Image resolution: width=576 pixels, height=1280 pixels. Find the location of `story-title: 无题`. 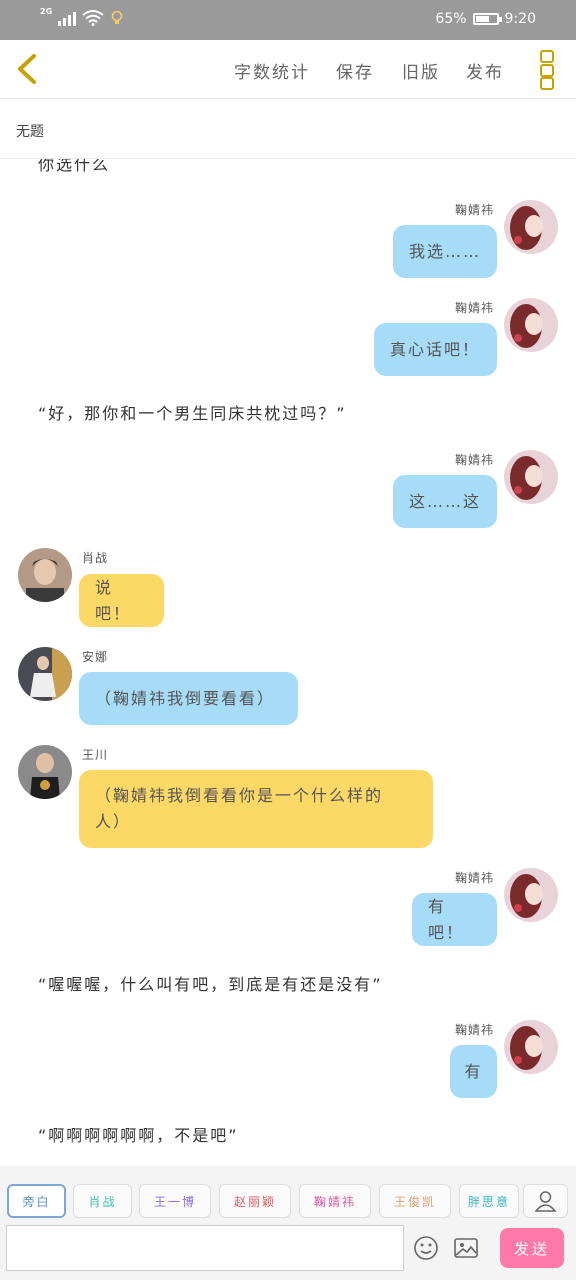

story-title: 无题 is located at coordinates (30, 131).